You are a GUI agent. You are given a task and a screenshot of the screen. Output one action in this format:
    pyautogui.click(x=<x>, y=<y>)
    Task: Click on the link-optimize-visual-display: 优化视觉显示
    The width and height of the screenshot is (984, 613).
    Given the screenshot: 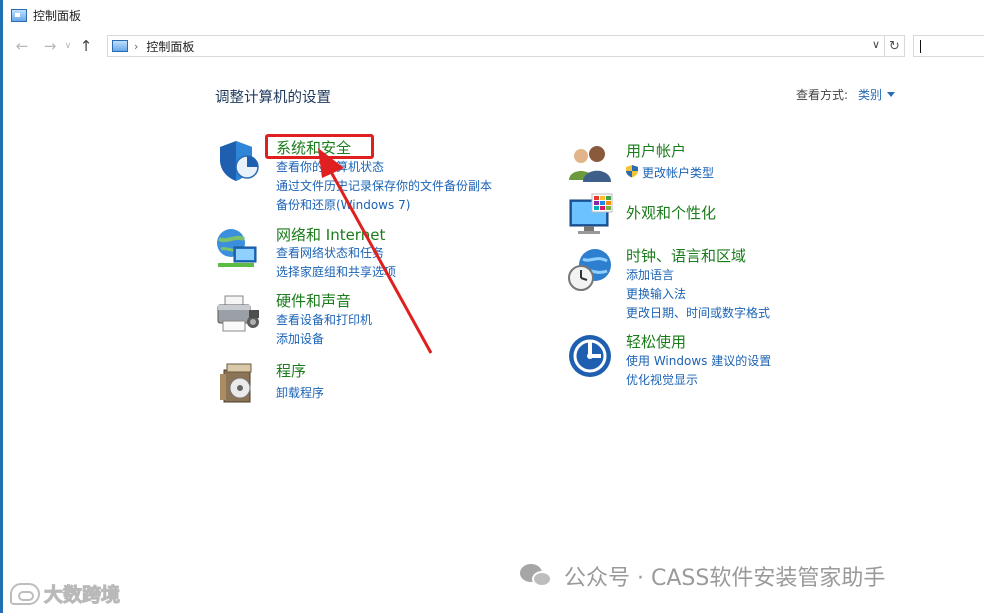 What is the action you would take?
    pyautogui.click(x=662, y=379)
    